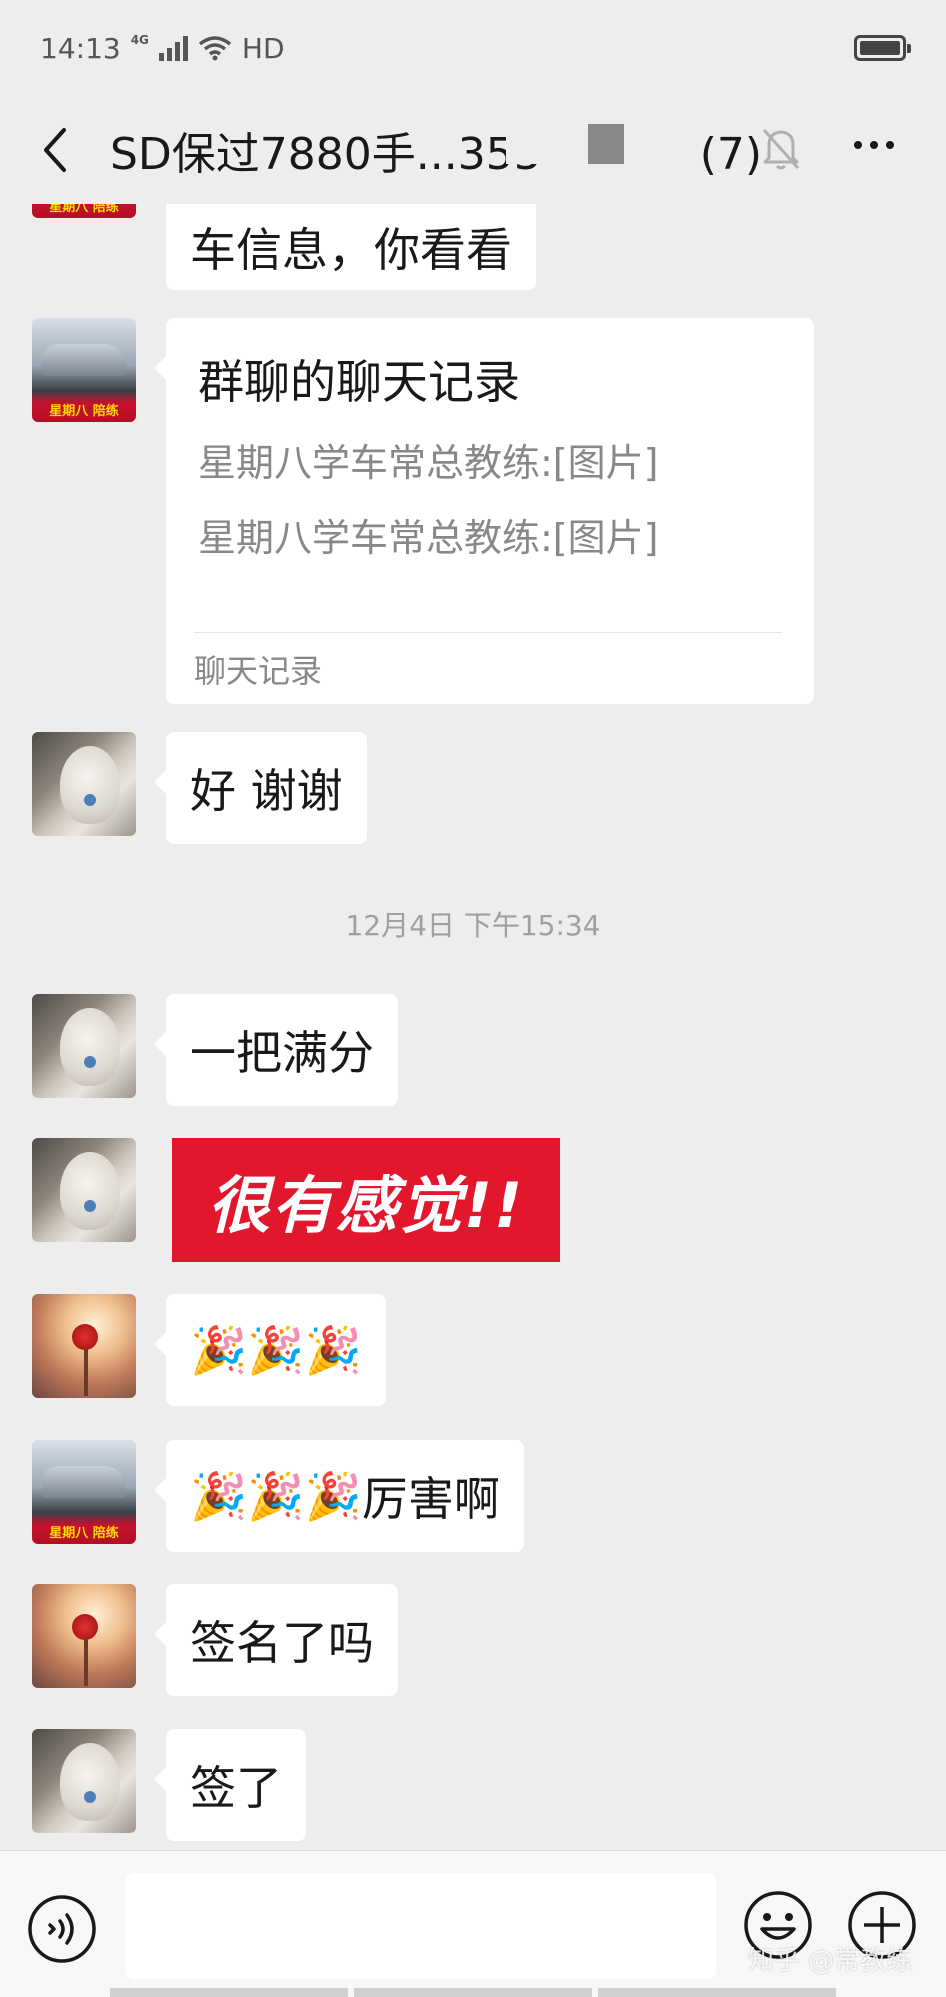 The height and width of the screenshot is (1997, 946). What do you see at coordinates (266, 791) in the screenshot?
I see `message-text: 好 谢谢` at bounding box center [266, 791].